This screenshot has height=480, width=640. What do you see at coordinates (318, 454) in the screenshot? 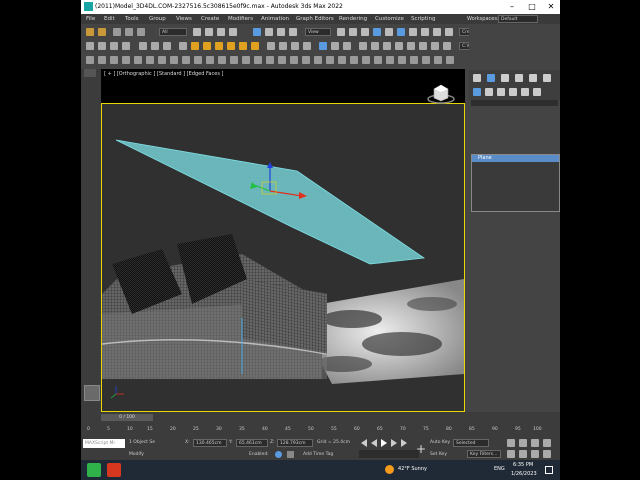
I see `add-time-tag: Add Time Tag` at bounding box center [318, 454].